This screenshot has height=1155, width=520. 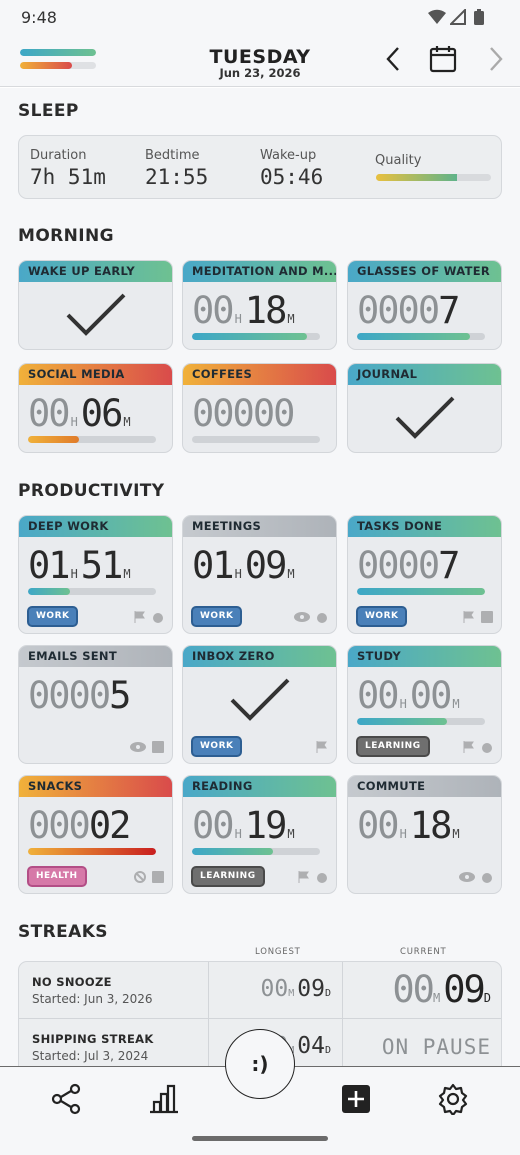 I want to click on card-journal: JOURNAL, so click(x=424, y=408).